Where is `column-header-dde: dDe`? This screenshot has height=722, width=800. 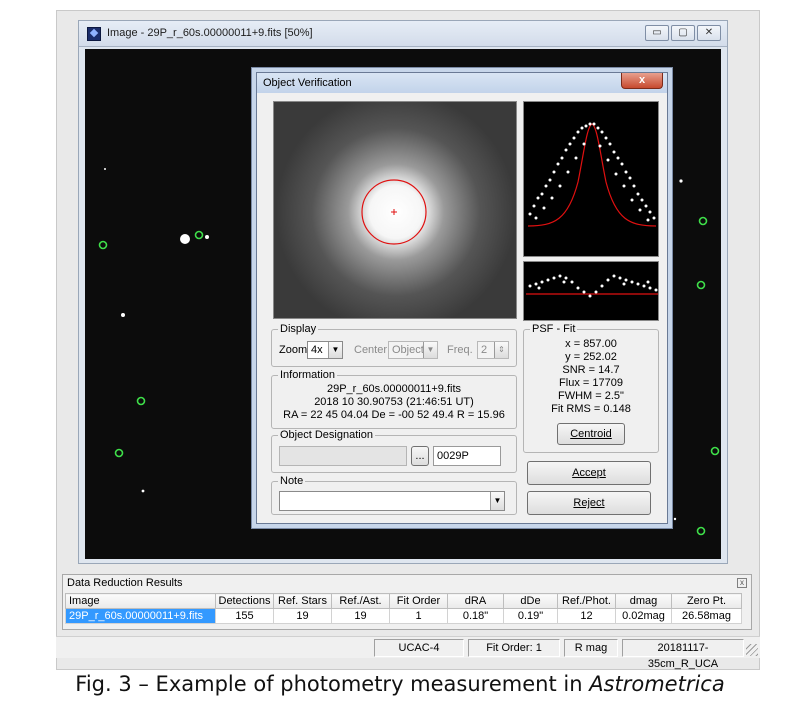 column-header-dde: dDe is located at coordinates (530, 601).